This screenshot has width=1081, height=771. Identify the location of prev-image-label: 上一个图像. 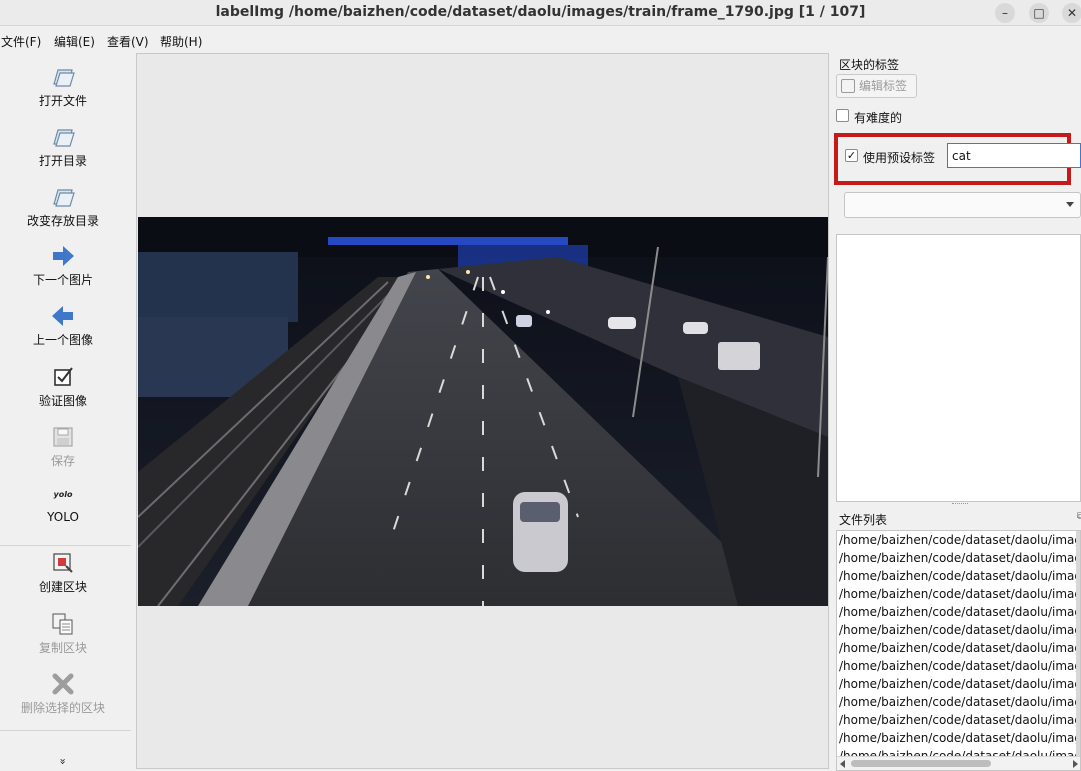
(62, 340).